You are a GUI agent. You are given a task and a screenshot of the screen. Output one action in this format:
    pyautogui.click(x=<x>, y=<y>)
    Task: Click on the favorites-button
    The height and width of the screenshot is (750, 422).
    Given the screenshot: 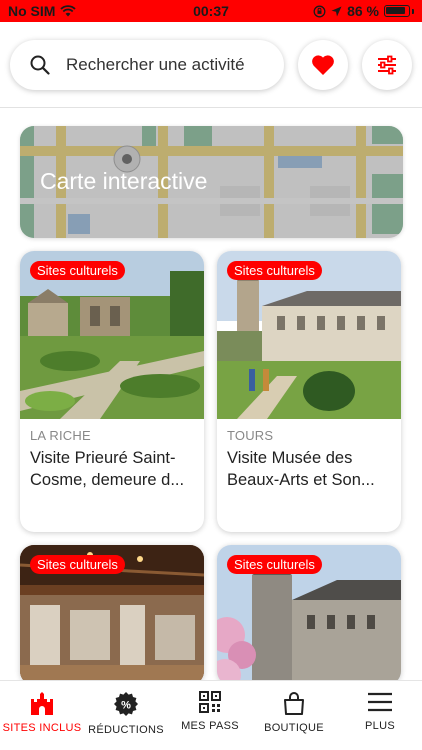 What is the action you would take?
    pyautogui.click(x=323, y=65)
    